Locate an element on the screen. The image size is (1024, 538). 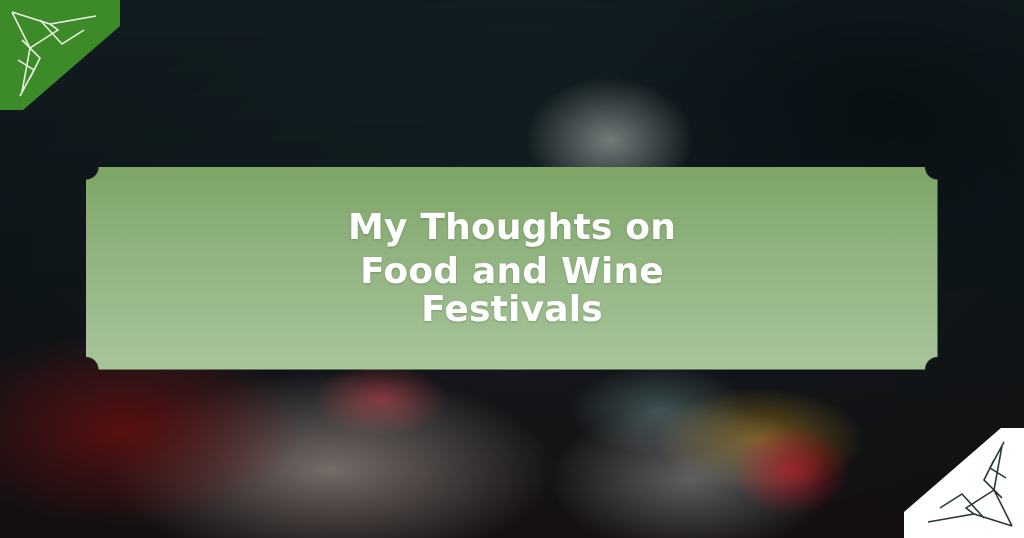
page-title: My Thoughts on Food and Wine Festivals is located at coordinates (512, 269).